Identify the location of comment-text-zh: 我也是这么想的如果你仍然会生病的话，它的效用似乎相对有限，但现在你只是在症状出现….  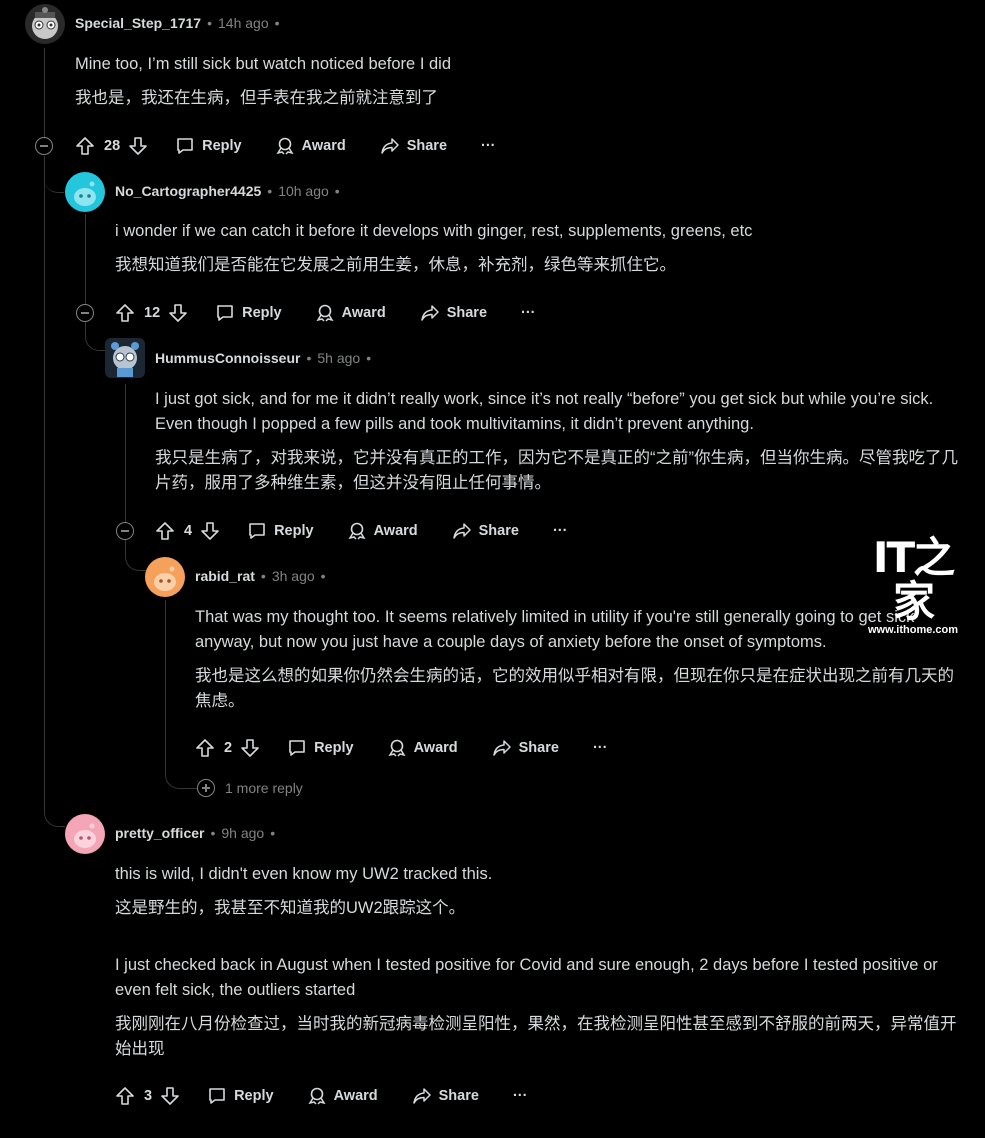
(574, 688).